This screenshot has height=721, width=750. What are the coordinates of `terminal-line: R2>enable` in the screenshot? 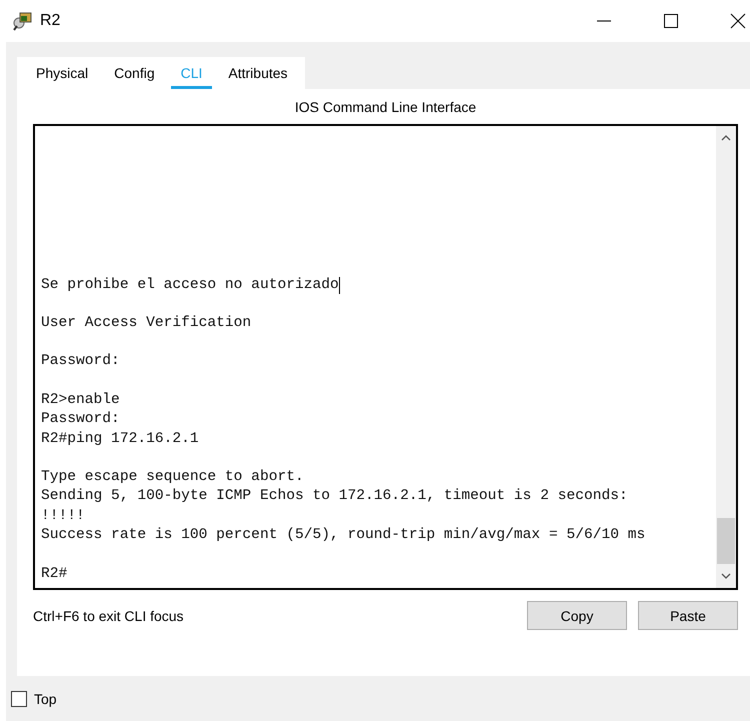 It's located at (80, 400).